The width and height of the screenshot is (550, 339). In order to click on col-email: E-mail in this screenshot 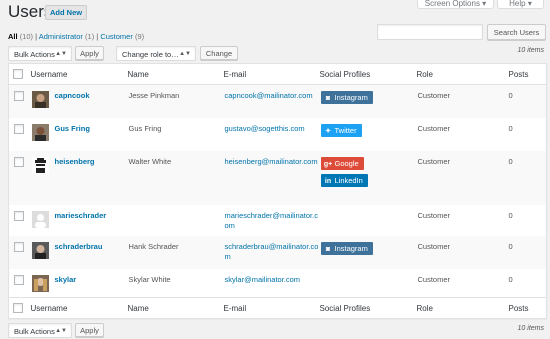, I will do `click(271, 74)`.